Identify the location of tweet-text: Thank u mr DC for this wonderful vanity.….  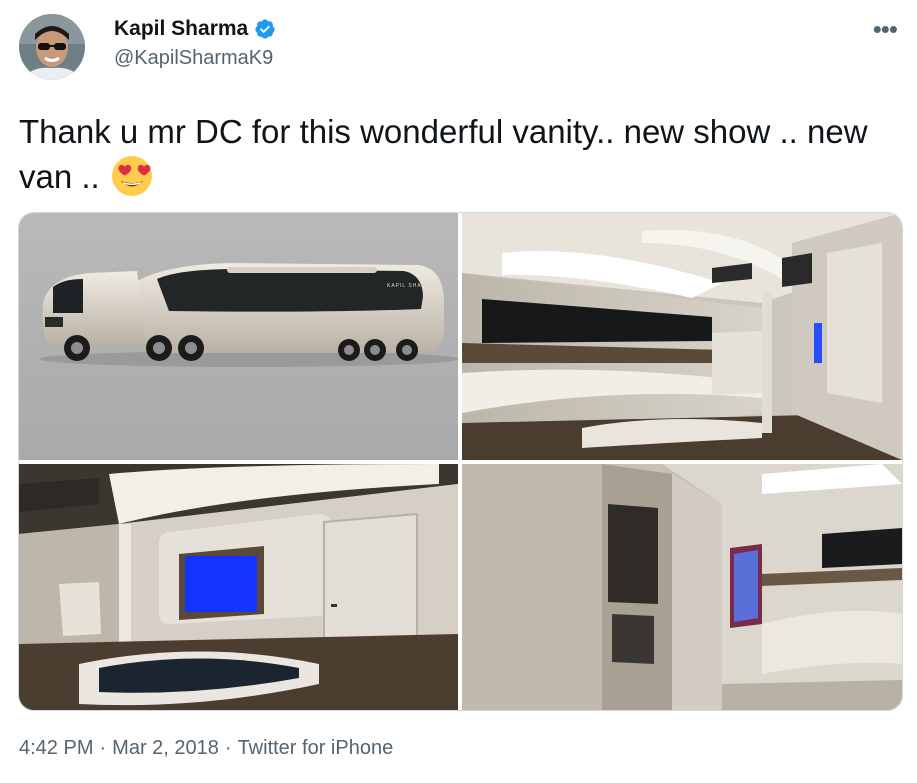
(454, 154).